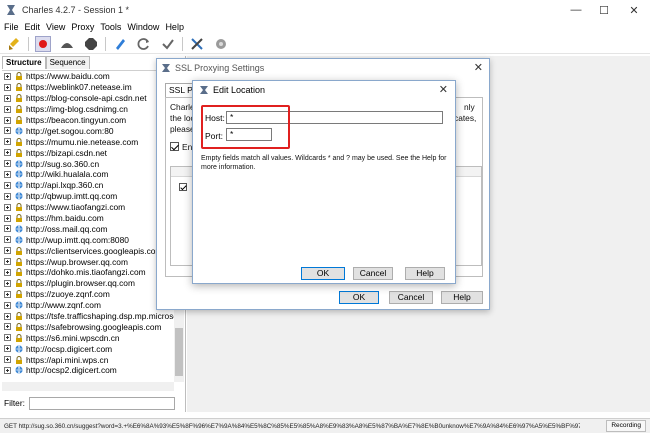 The image size is (650, 433). Describe the element at coordinates (88, 305) in the screenshot. I see `host-row: http://www.zqnf.com` at that location.